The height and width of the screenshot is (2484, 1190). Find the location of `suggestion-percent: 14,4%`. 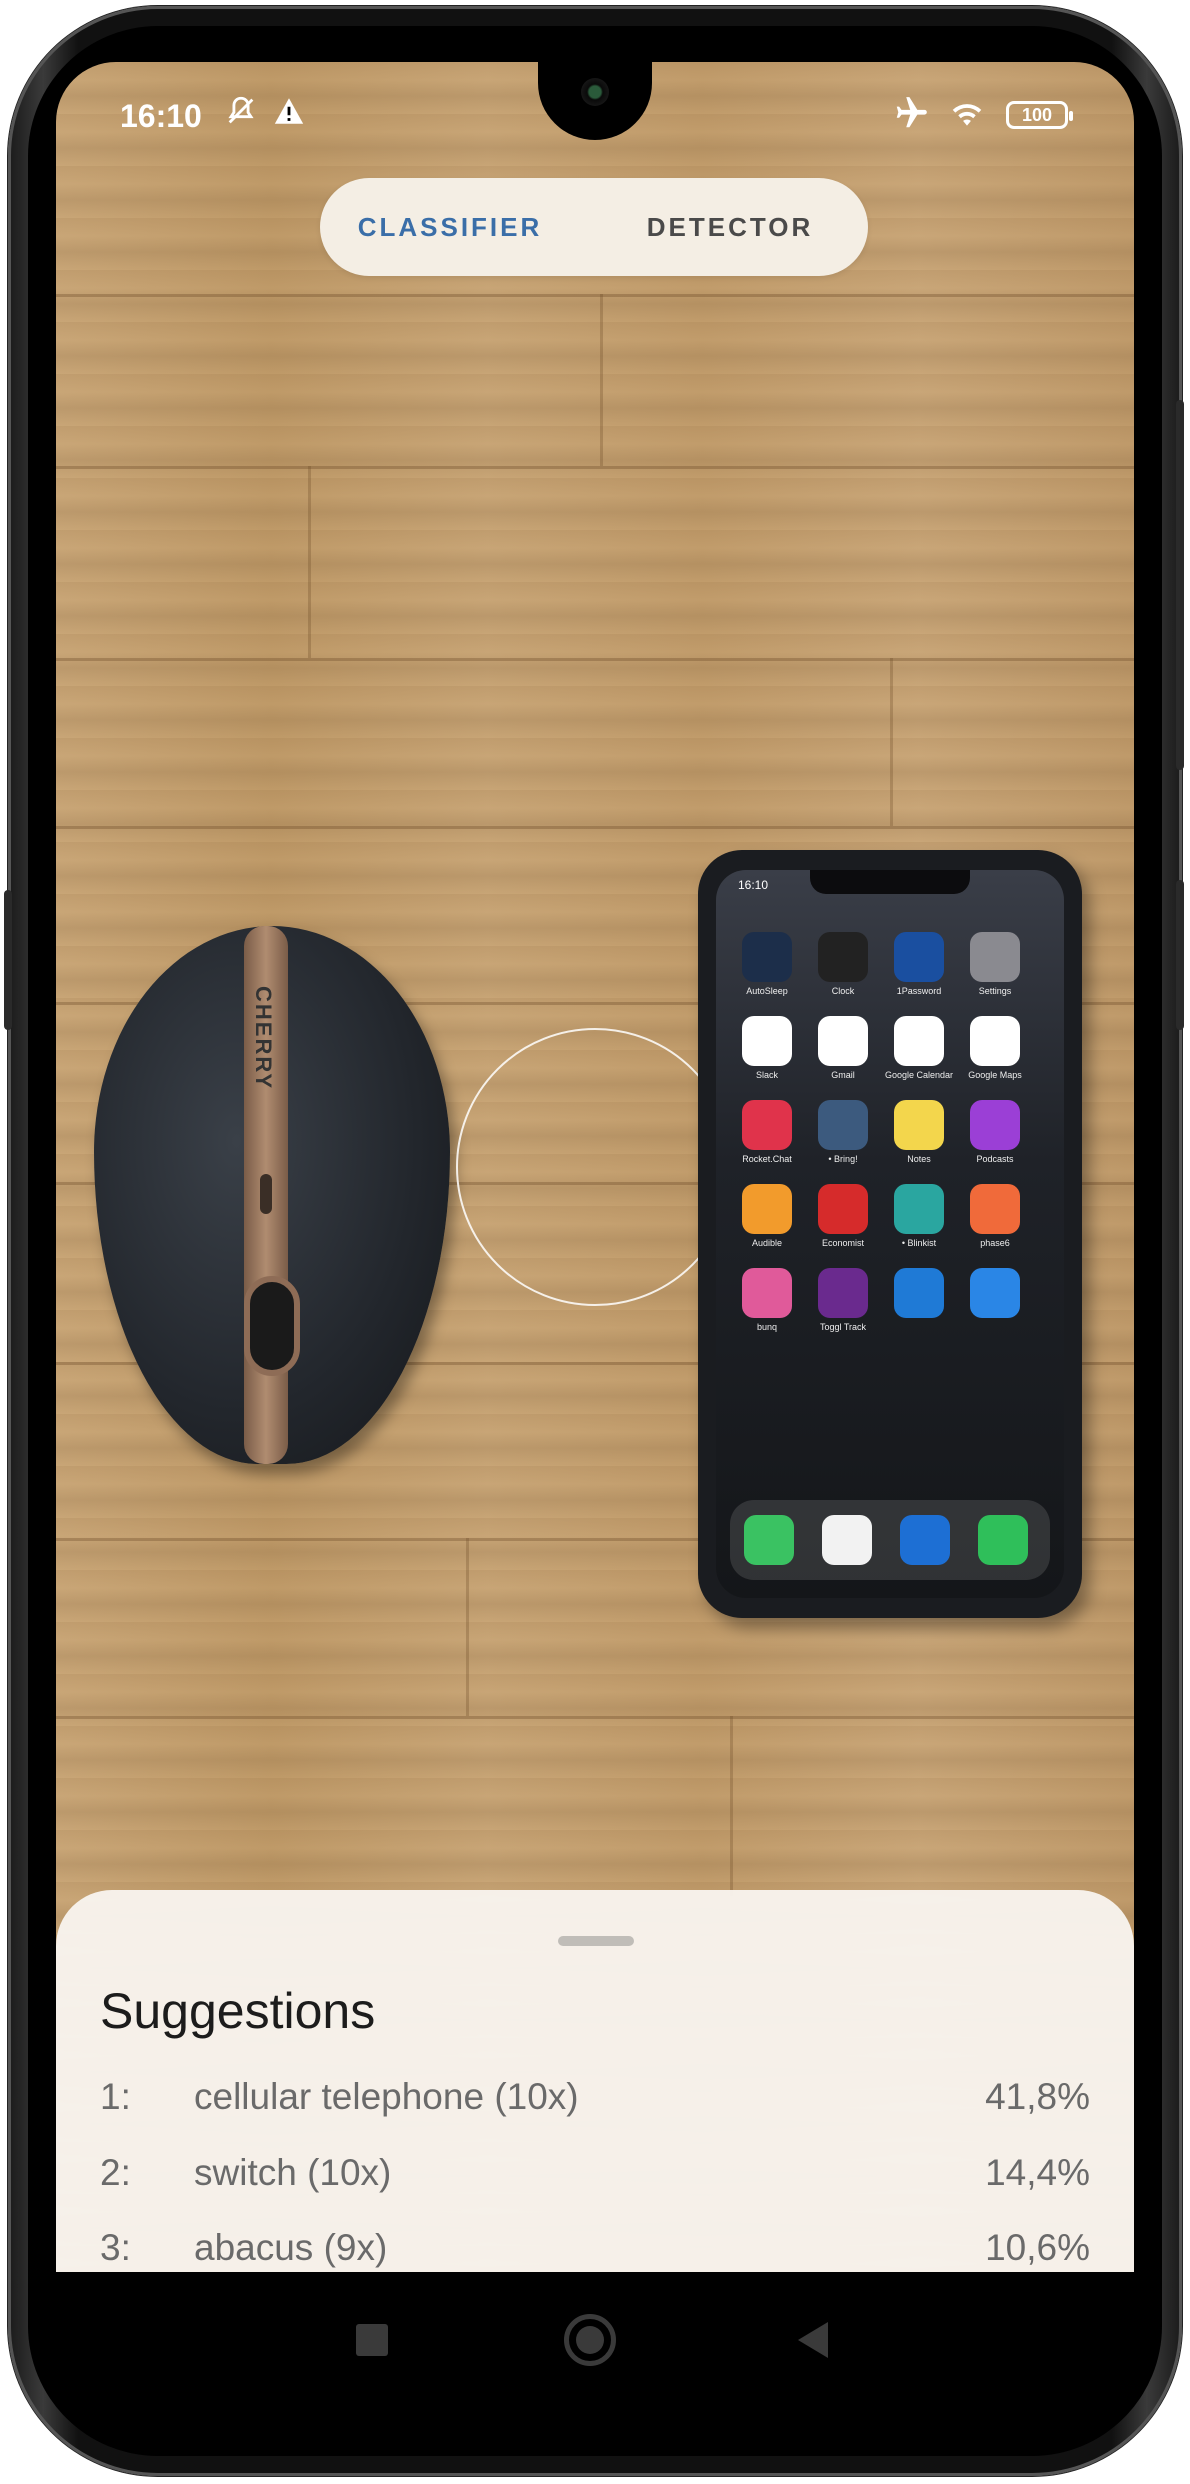

suggestion-percent: 14,4% is located at coordinates (1037, 2172).